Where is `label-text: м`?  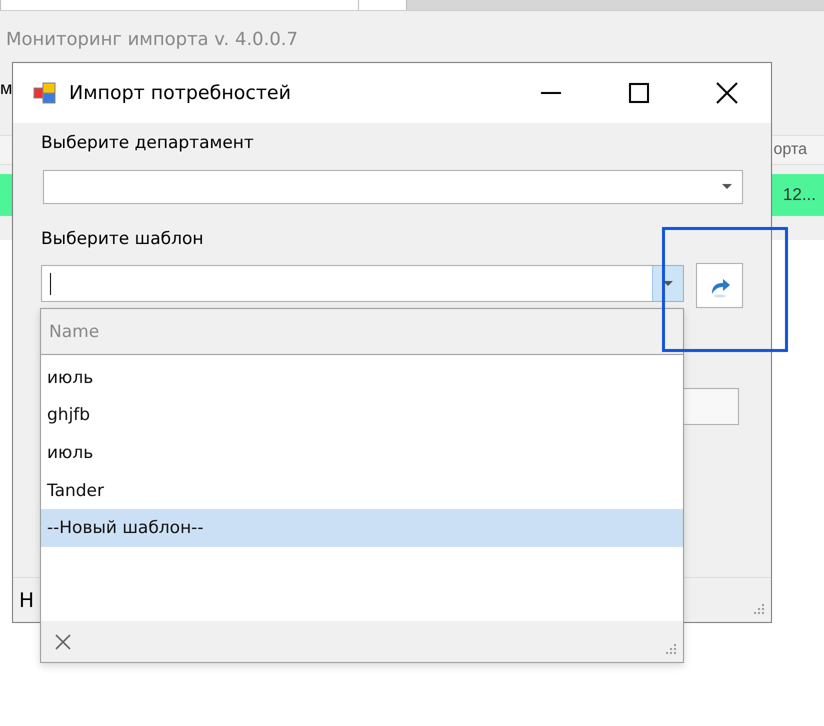 label-text: м is located at coordinates (6, 88).